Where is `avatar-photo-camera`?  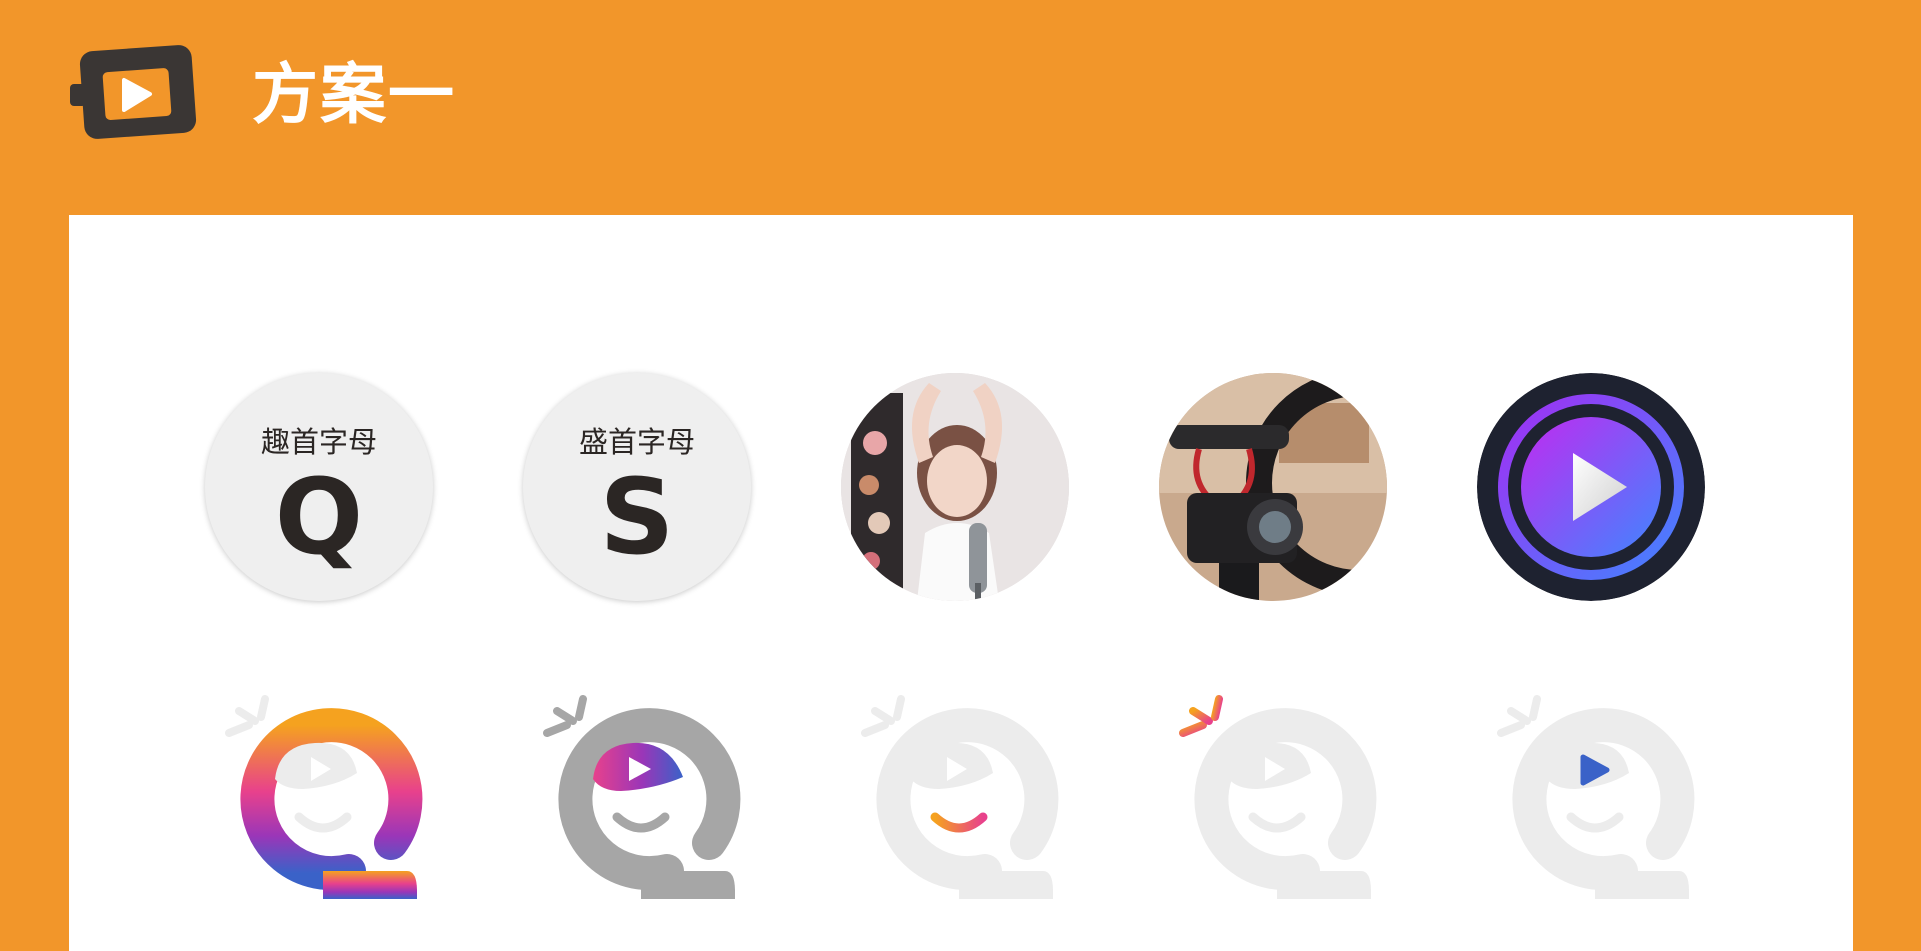 avatar-photo-camera is located at coordinates (1273, 487).